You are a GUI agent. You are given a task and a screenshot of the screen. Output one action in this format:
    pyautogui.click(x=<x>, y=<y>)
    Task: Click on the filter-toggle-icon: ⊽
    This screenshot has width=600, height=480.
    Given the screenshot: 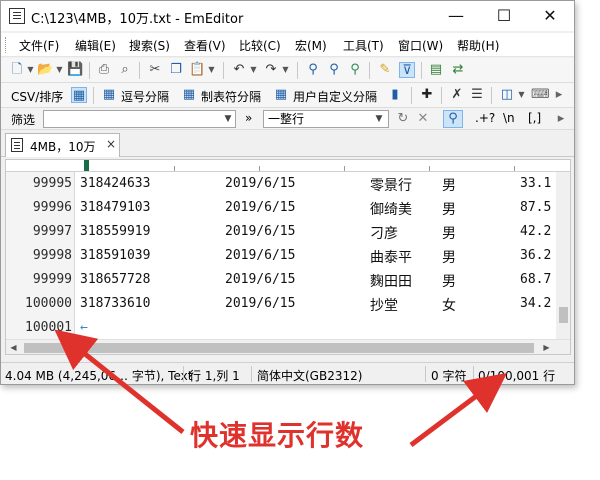 What is the action you would take?
    pyautogui.click(x=407, y=70)
    